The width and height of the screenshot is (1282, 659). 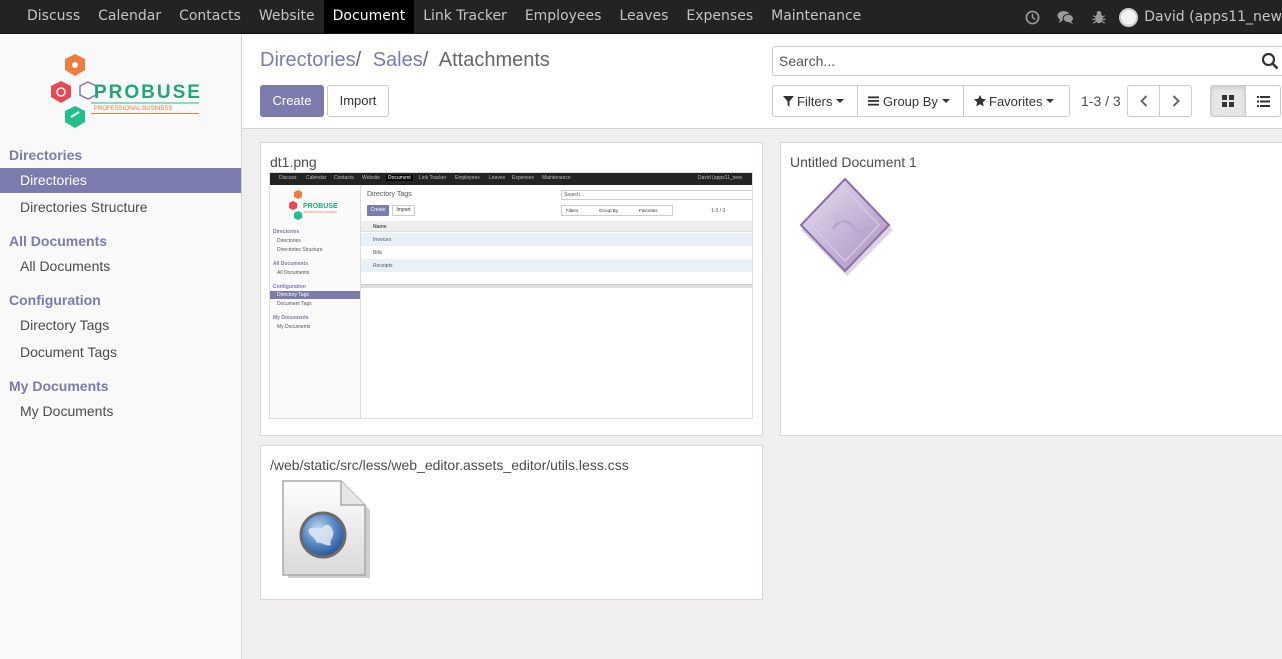 I want to click on kanban-view-button, so click(x=1228, y=101).